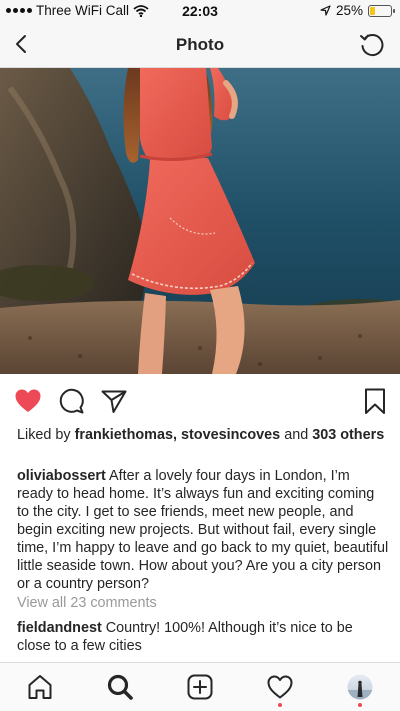 This screenshot has width=400, height=711. What do you see at coordinates (61, 476) in the screenshot?
I see `caption-username: oliviabossert` at bounding box center [61, 476].